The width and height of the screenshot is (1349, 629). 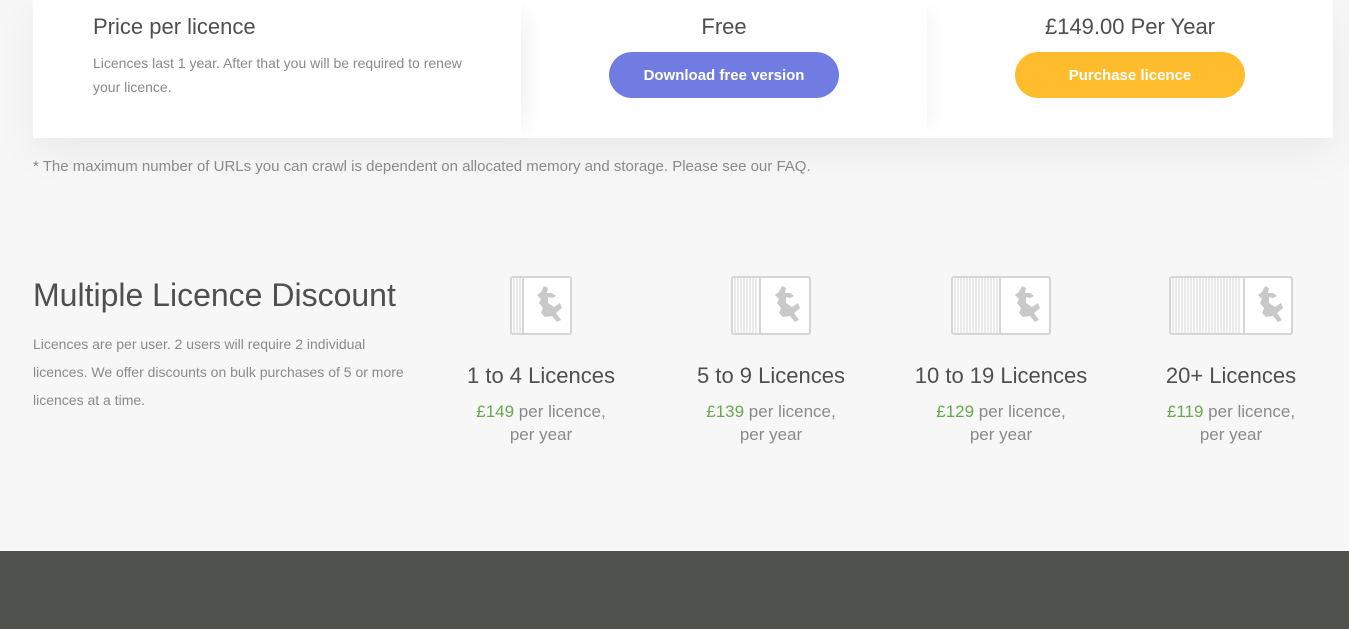 What do you see at coordinates (1231, 423) in the screenshot?
I see `tier-price: £119 per licence, per year` at bounding box center [1231, 423].